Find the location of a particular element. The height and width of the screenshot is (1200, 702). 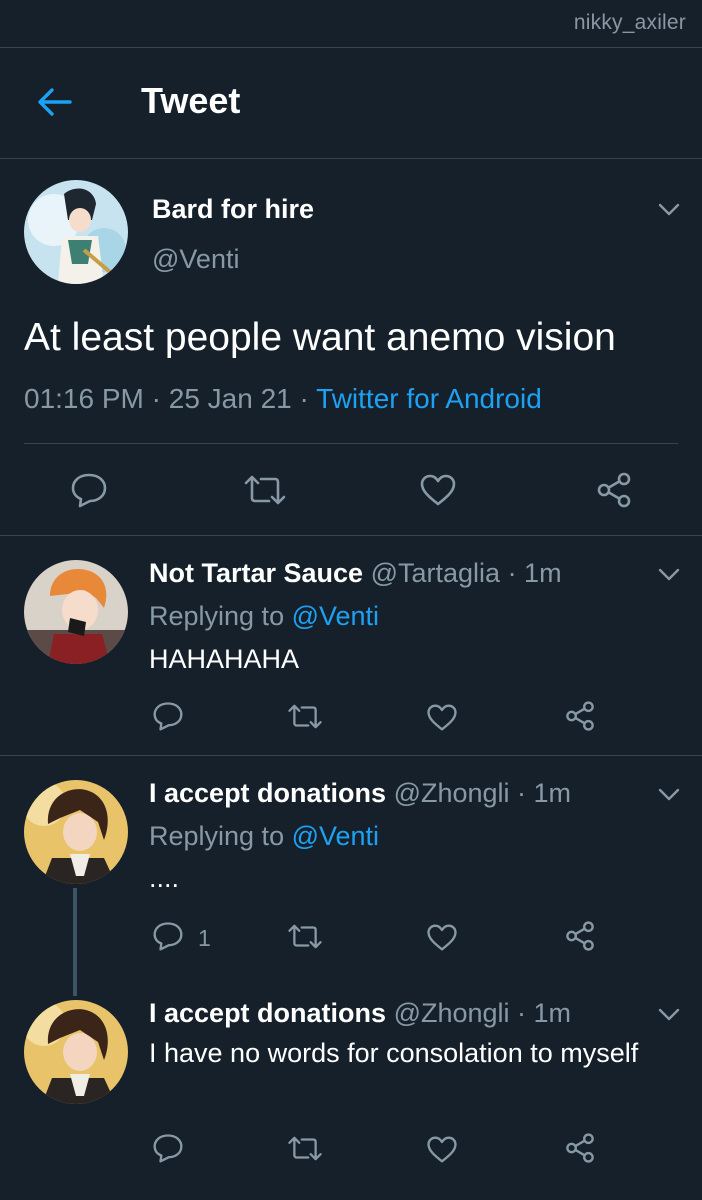

author-name: Bard for hire is located at coordinates (233, 209).